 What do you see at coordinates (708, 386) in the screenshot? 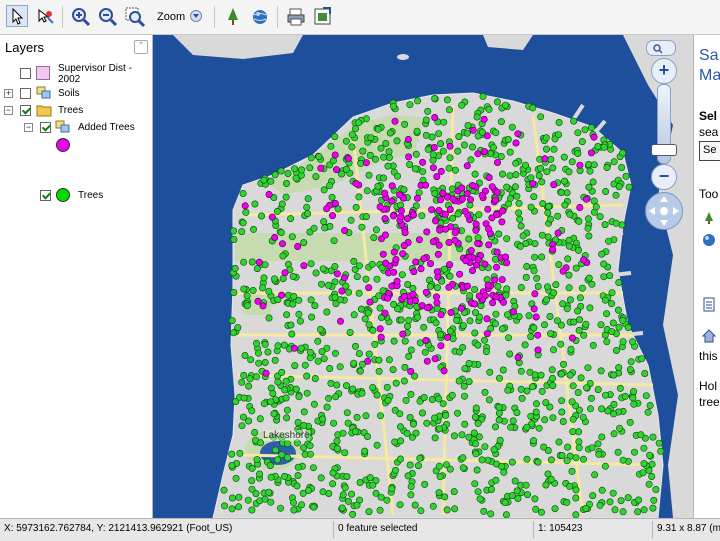
I see `panel-text-hold: Hol` at bounding box center [708, 386].